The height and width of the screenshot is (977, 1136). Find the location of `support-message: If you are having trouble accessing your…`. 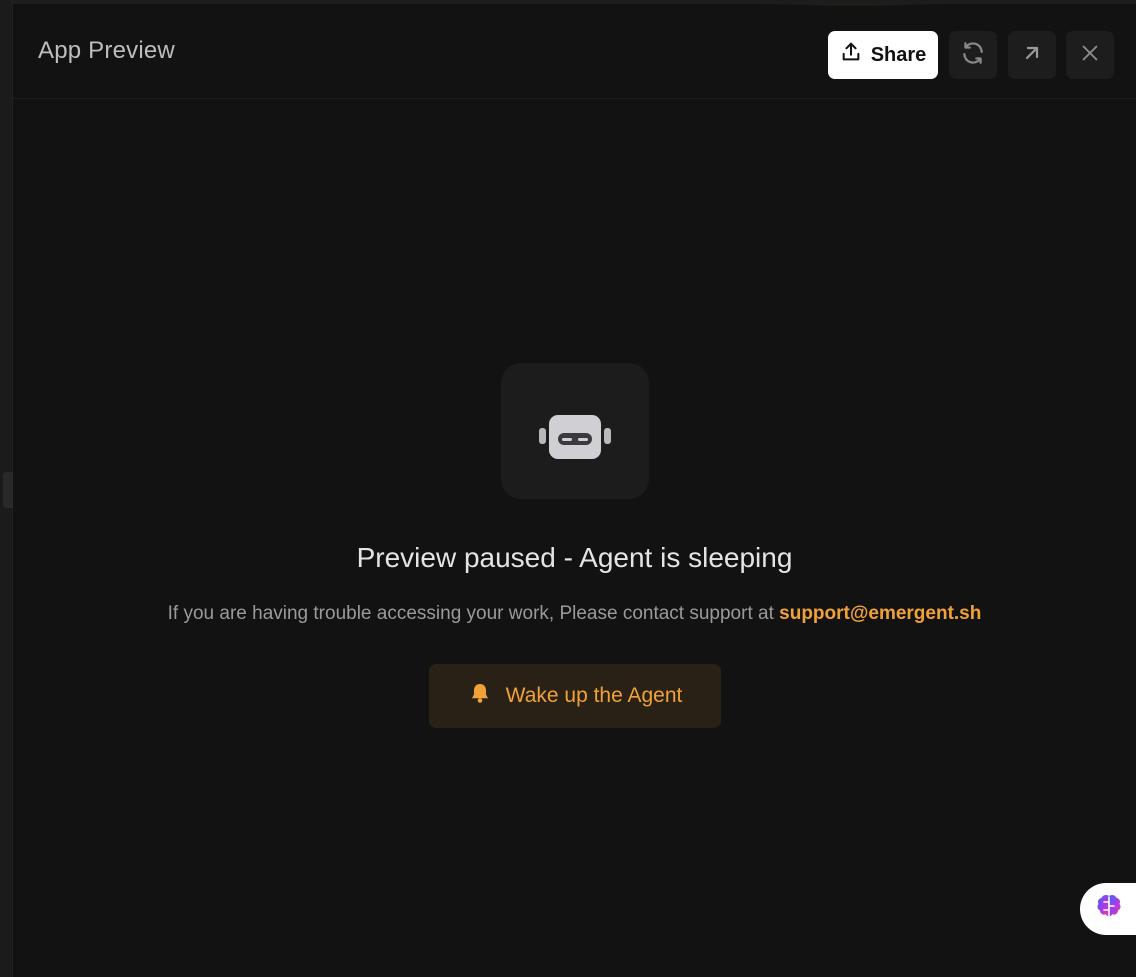

support-message: If you are having trouble accessing your… is located at coordinates (574, 614).